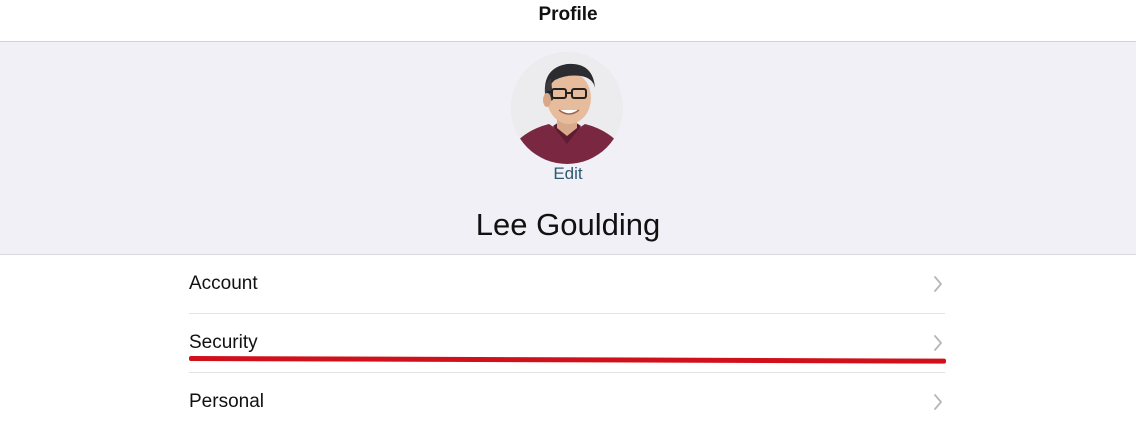 Image resolution: width=1136 pixels, height=431 pixels. What do you see at coordinates (567, 402) in the screenshot?
I see `menu-item-personal: Personal` at bounding box center [567, 402].